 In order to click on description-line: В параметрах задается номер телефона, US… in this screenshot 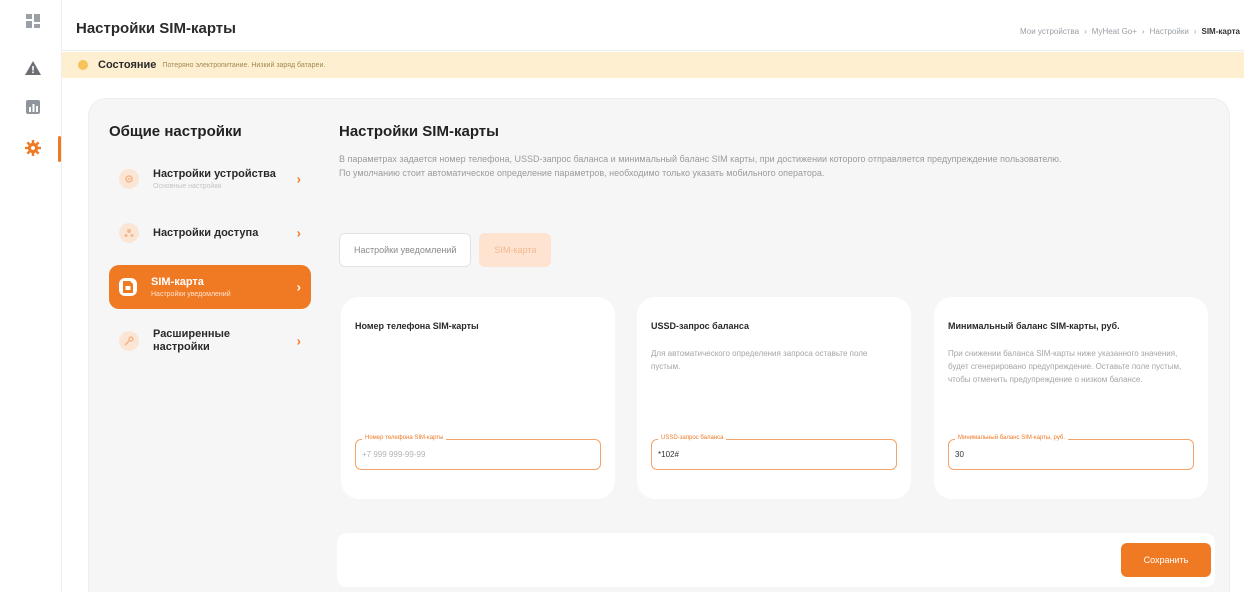, I will do `click(700, 159)`.